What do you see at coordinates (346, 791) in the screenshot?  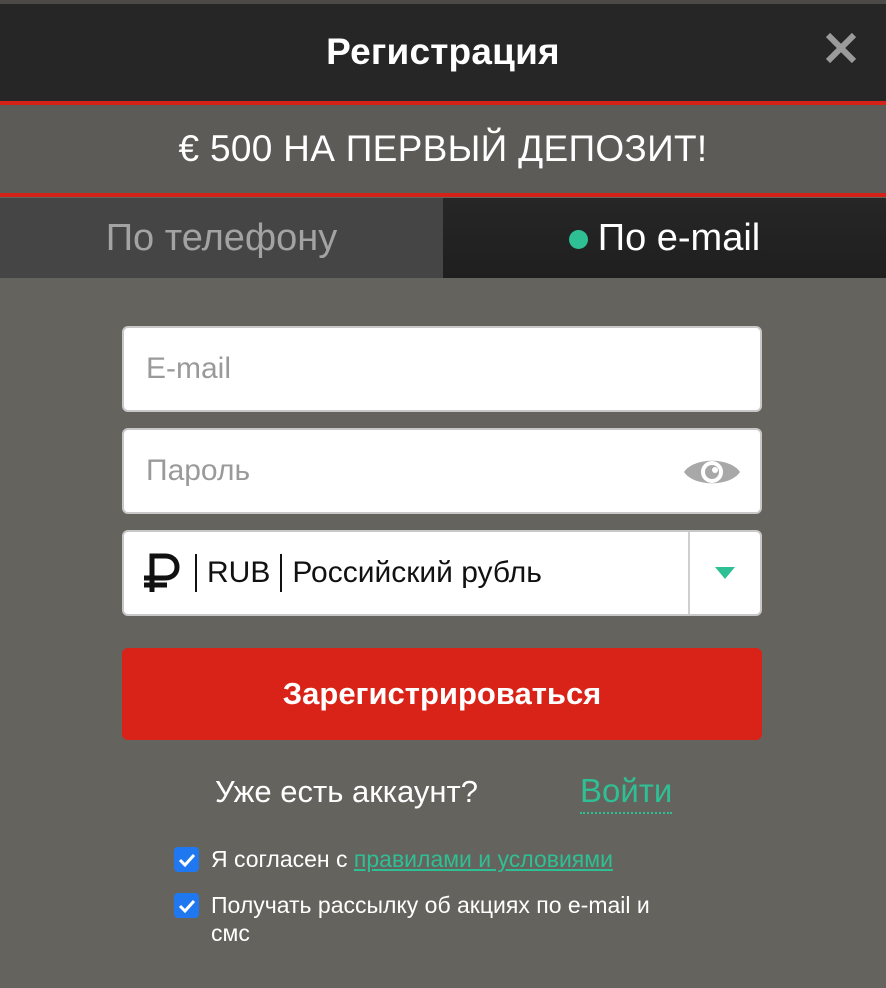 I see `account-question: Уже есть аккаунт?` at bounding box center [346, 791].